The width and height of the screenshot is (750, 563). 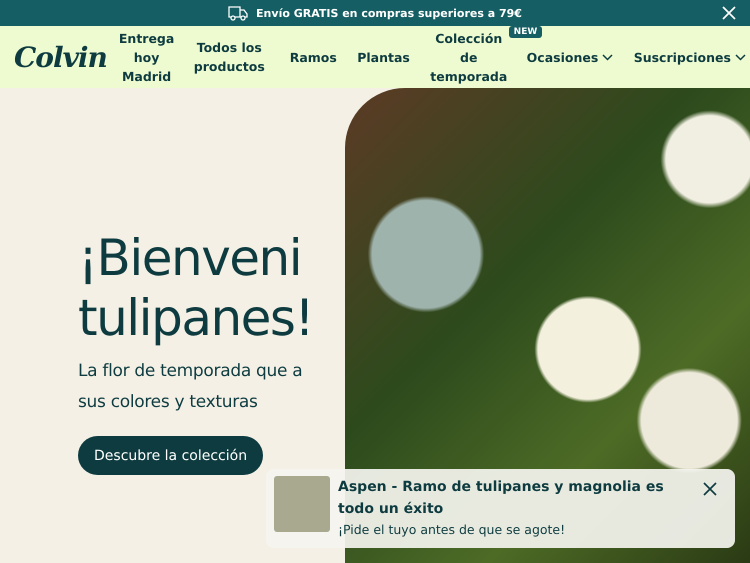 What do you see at coordinates (383, 57) in the screenshot?
I see `nav-link: Plantas` at bounding box center [383, 57].